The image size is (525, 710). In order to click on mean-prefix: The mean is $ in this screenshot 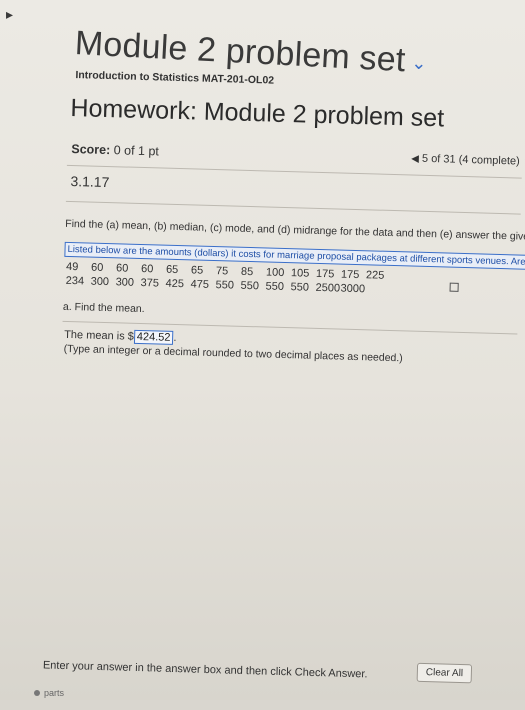, I will do `click(99, 335)`.